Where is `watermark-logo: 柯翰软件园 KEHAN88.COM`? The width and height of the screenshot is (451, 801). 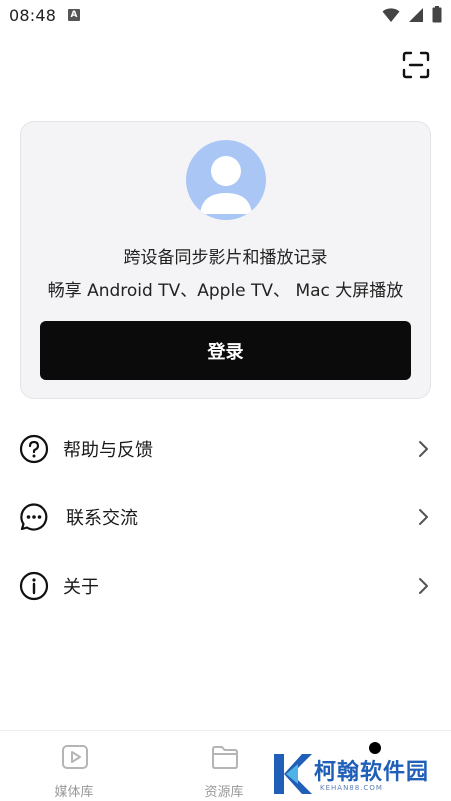
watermark-logo: 柯翰软件园 KEHAN88.COM is located at coordinates (359, 775).